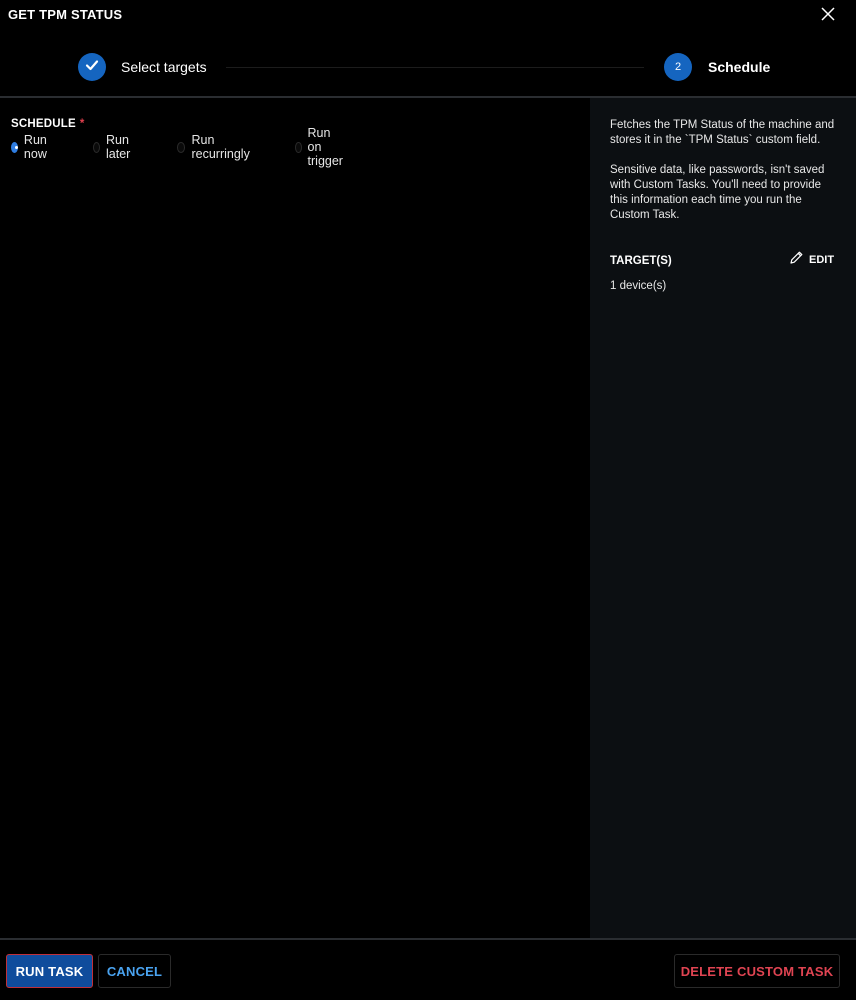 Image resolution: width=856 pixels, height=1000 pixels. What do you see at coordinates (164, 67) in the screenshot?
I see `step-1-label: Select targets` at bounding box center [164, 67].